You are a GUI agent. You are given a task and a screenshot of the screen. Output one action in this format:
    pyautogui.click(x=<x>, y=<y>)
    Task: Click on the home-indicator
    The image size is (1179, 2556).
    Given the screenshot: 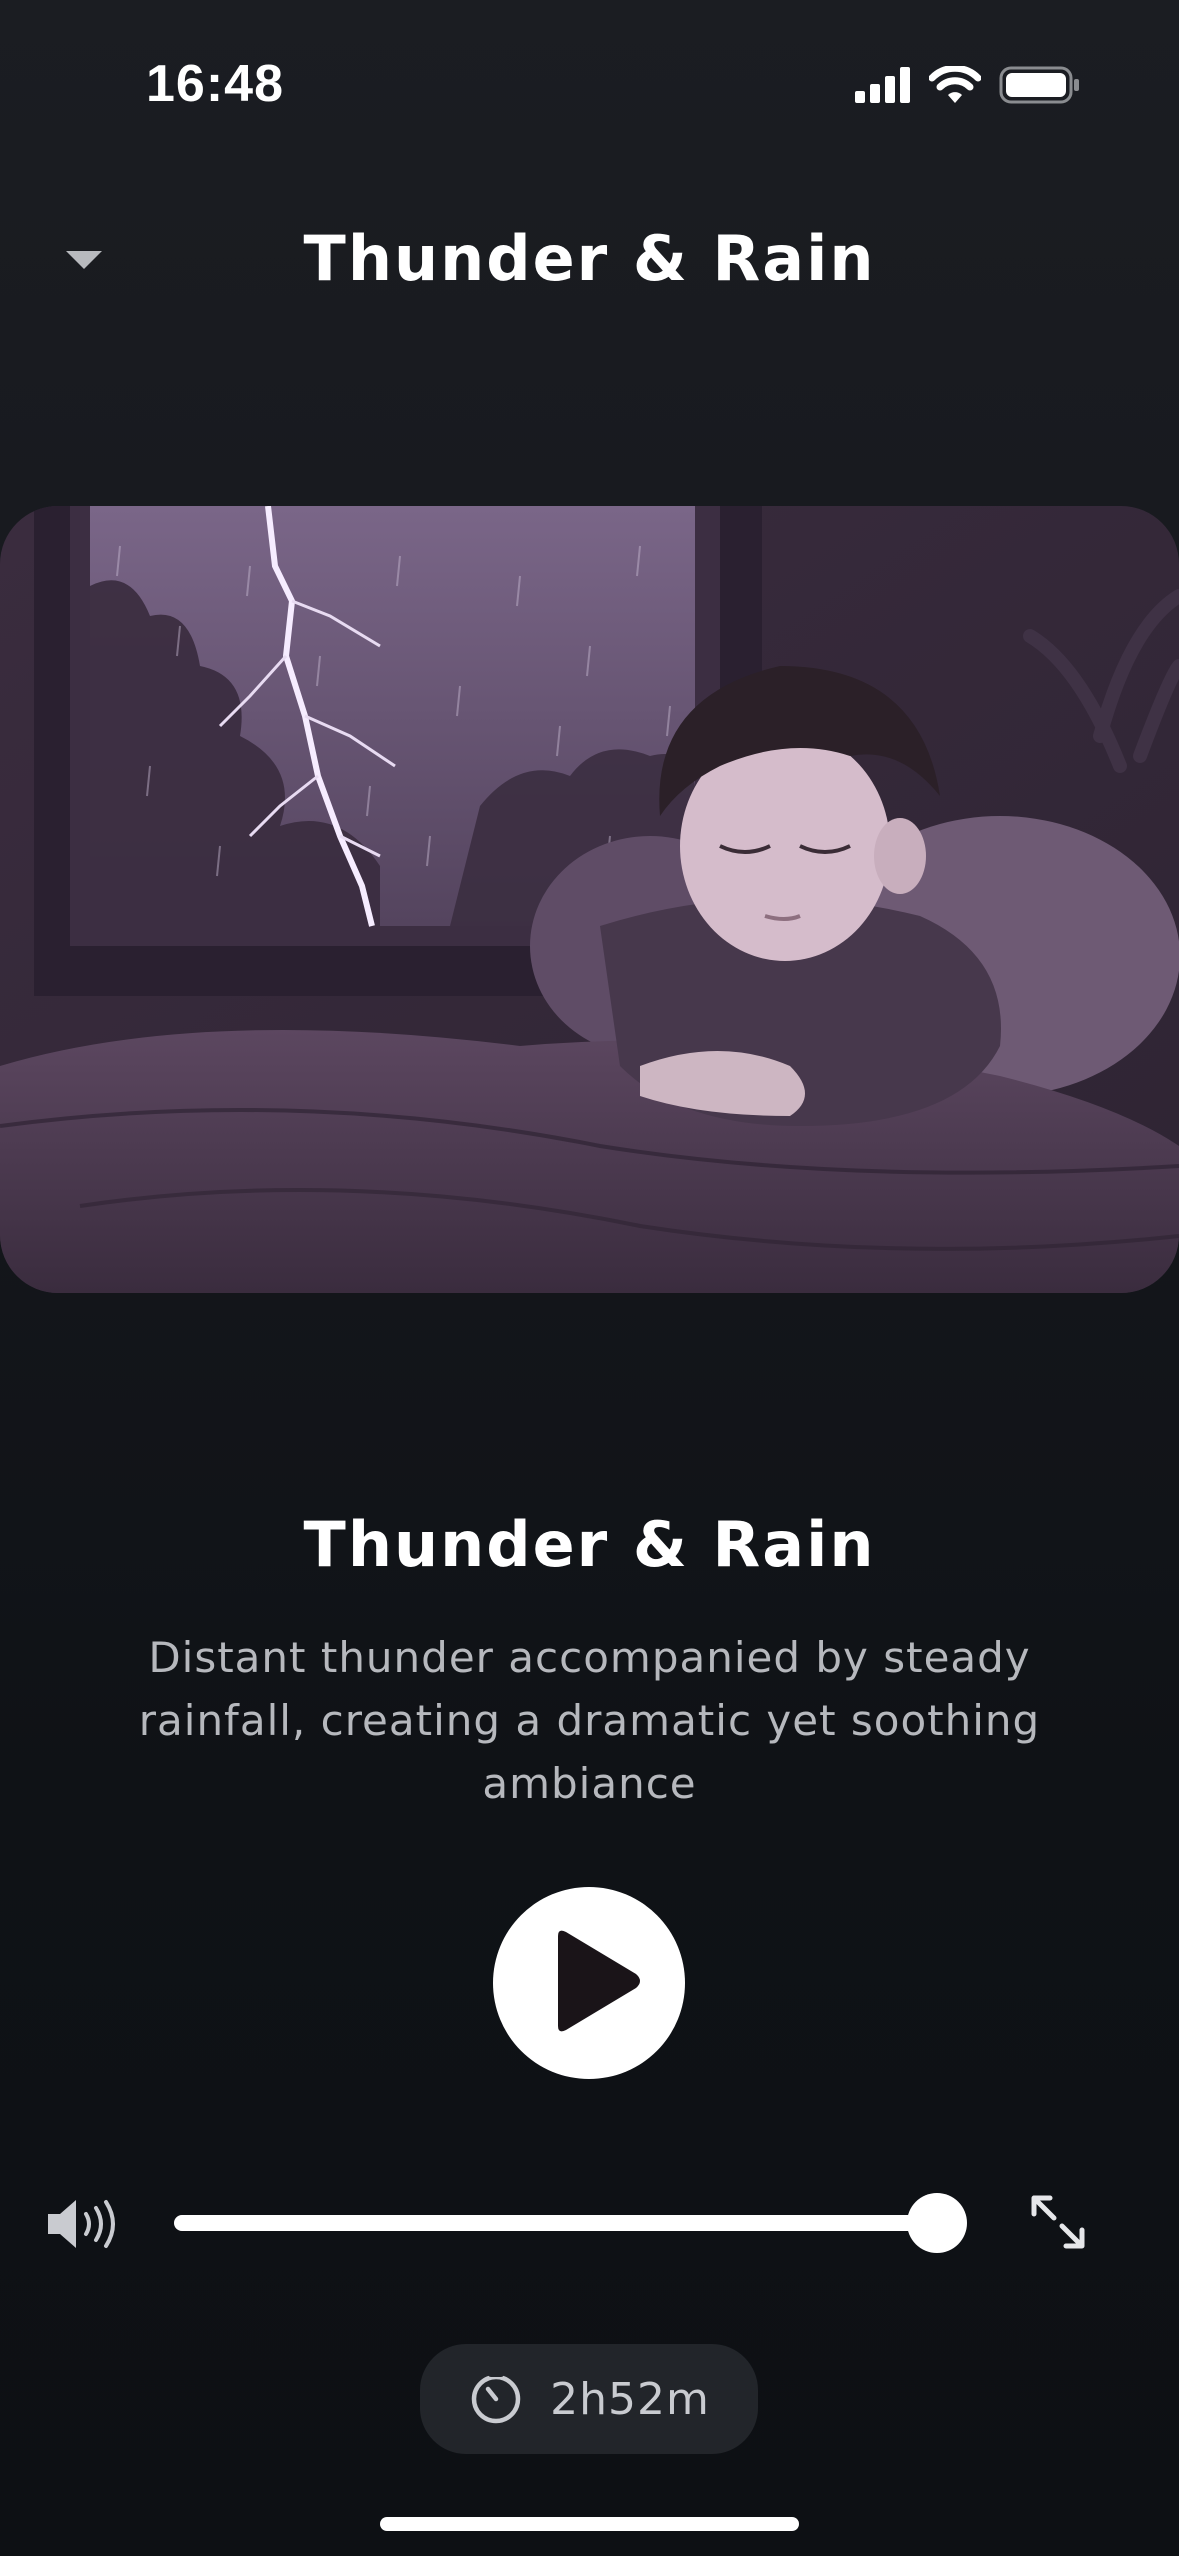 What is the action you would take?
    pyautogui.click(x=589, y=2524)
    